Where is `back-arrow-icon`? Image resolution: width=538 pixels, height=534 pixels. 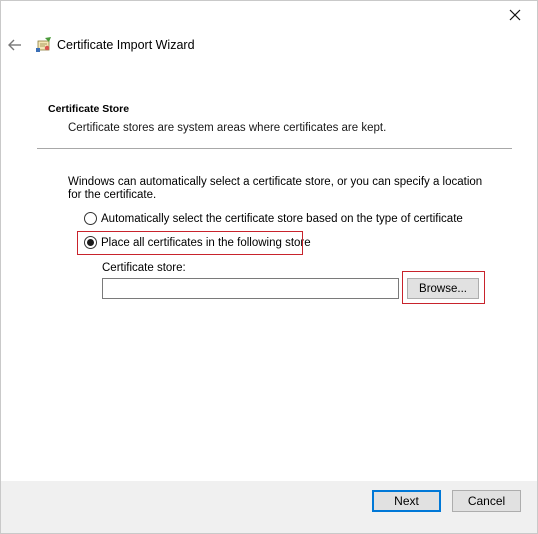 back-arrow-icon is located at coordinates (14, 45).